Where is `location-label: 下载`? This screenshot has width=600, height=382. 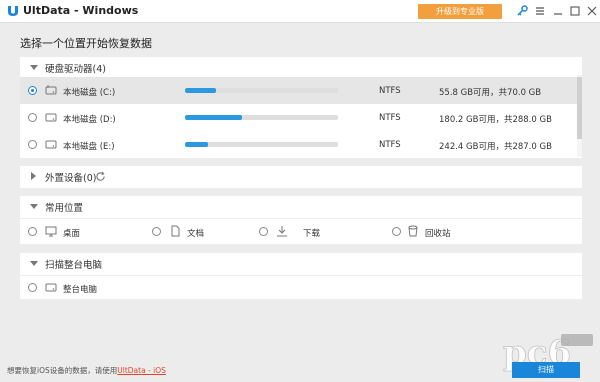
location-label: 下载 is located at coordinates (312, 234).